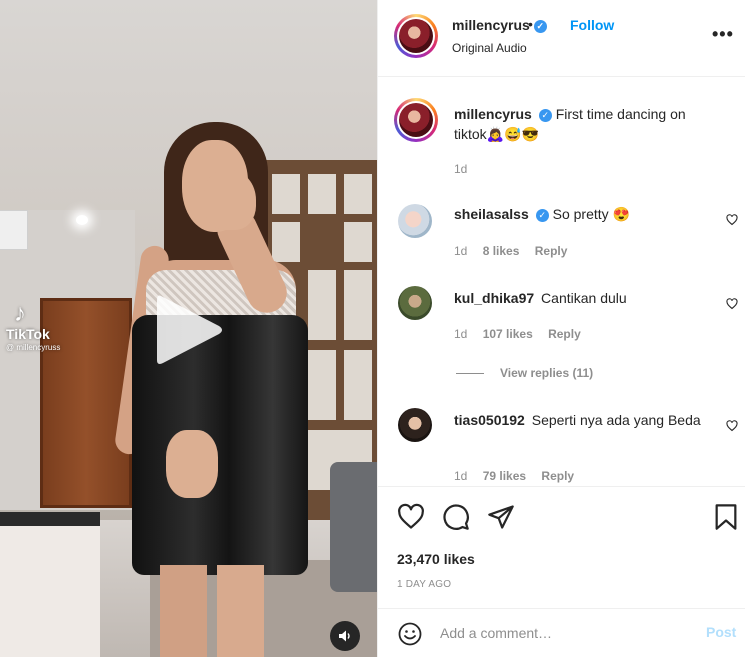 Image resolution: width=745 pixels, height=657 pixels. I want to click on comment-input, so click(565, 633).